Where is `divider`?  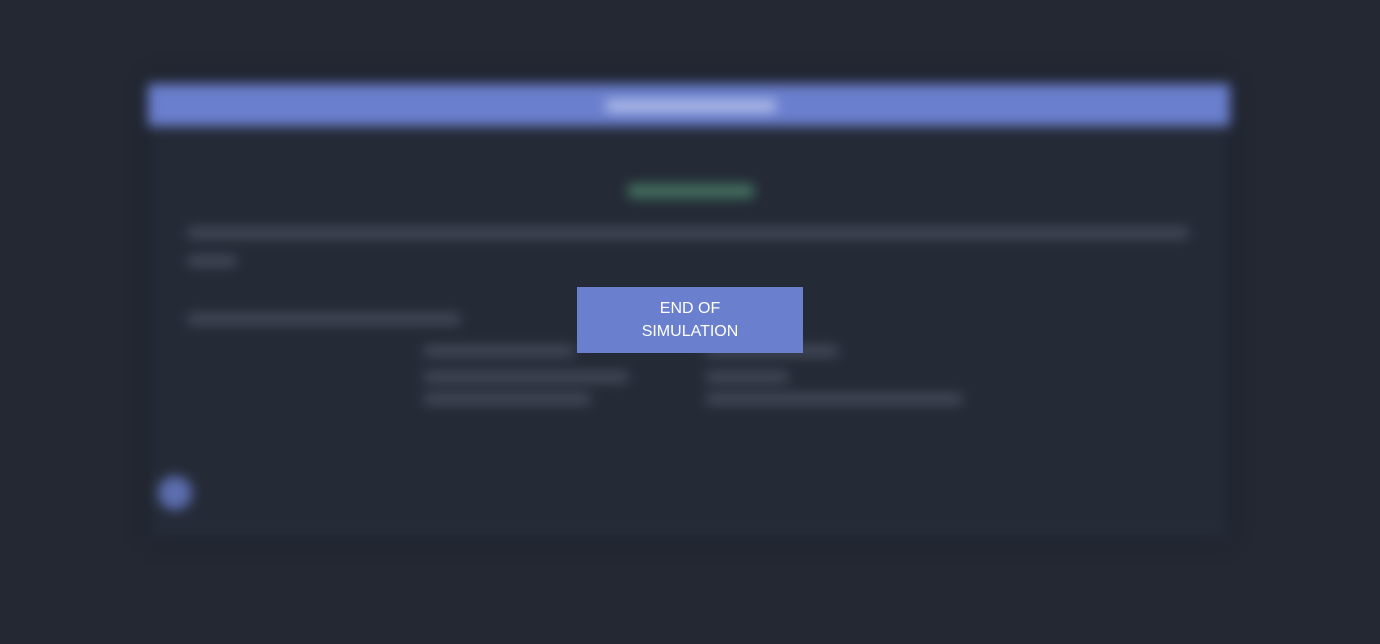 divider is located at coordinates (689, 529).